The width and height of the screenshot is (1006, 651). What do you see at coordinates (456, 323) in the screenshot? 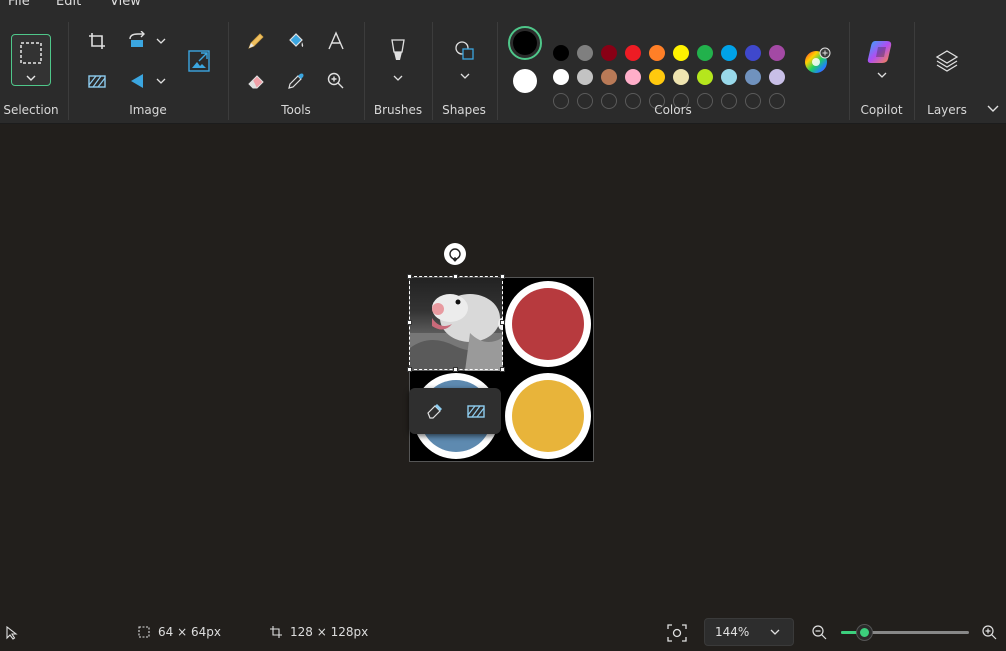
I see `selection-rectangle` at bounding box center [456, 323].